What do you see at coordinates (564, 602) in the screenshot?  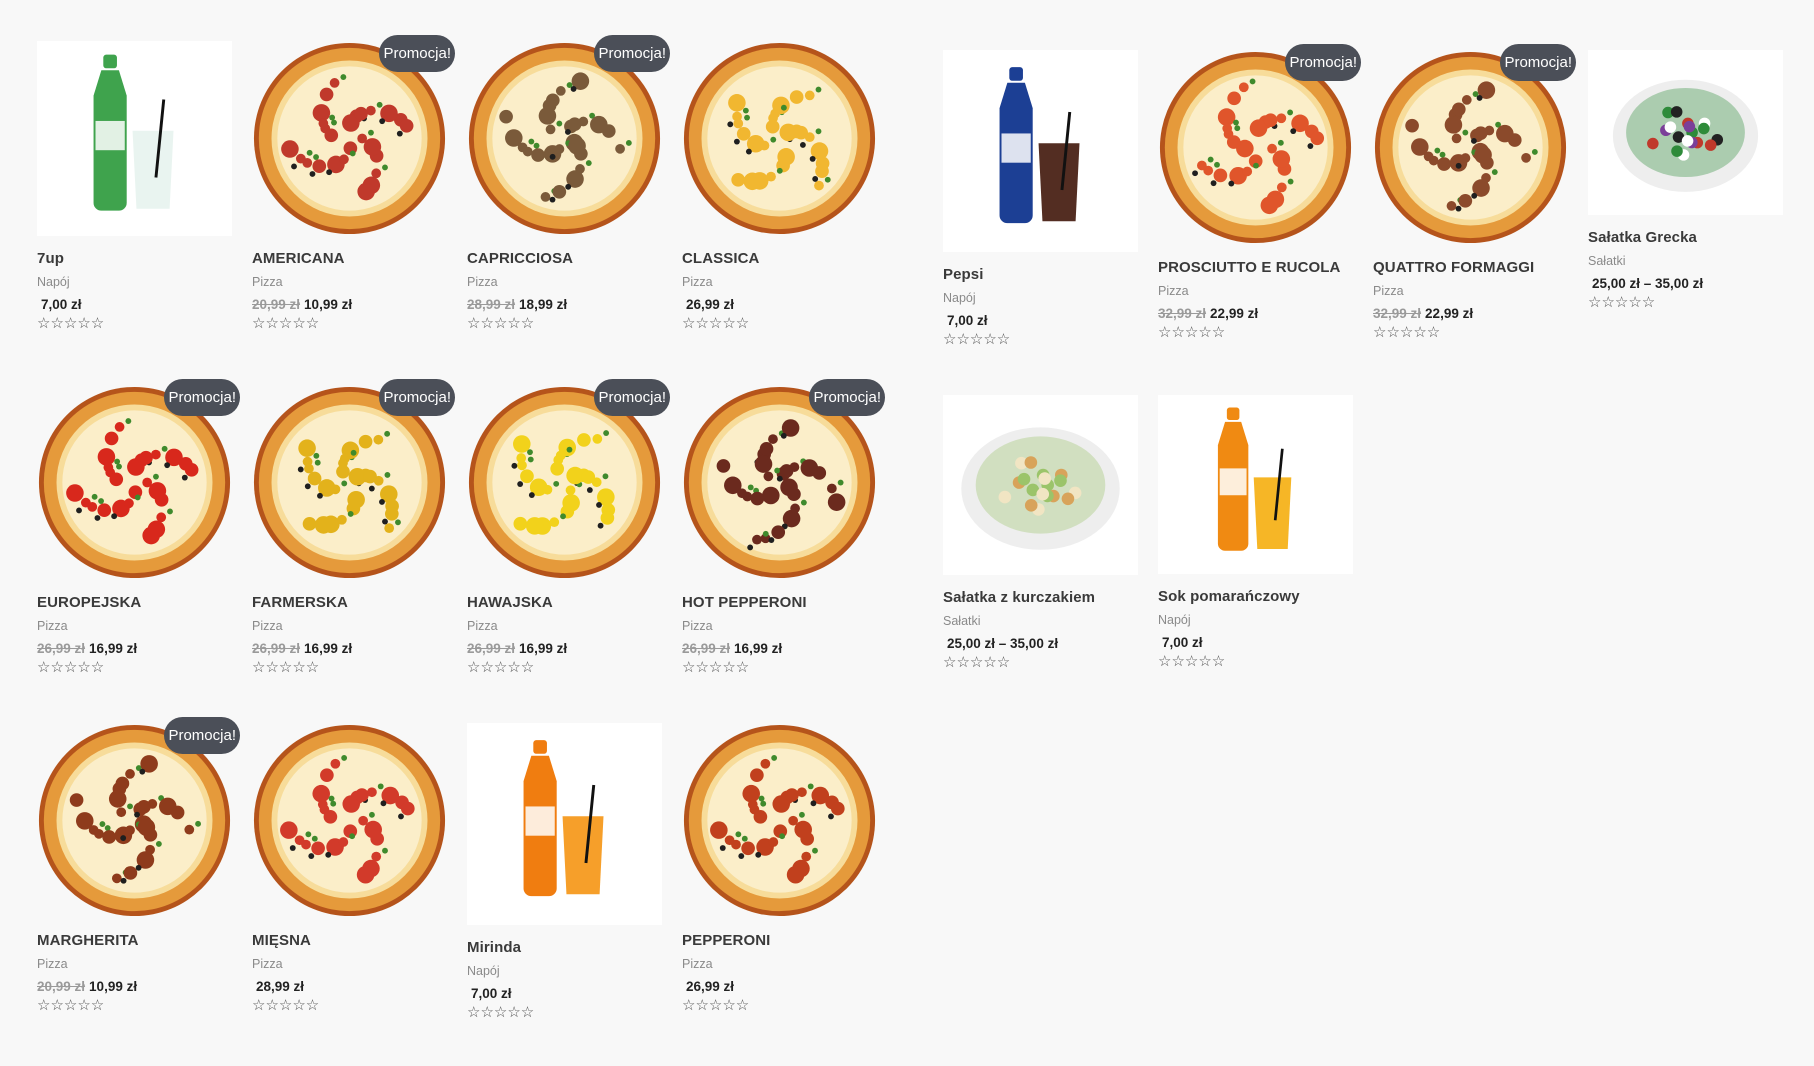 I see `product-title: HAWAJSKA` at bounding box center [564, 602].